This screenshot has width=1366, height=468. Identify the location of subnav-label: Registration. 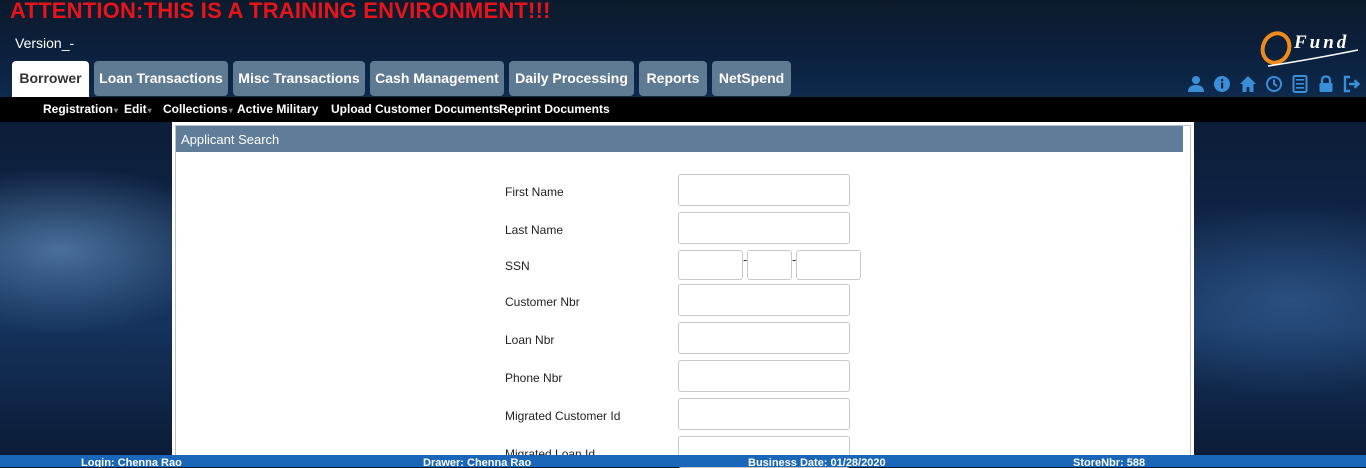
(78, 109).